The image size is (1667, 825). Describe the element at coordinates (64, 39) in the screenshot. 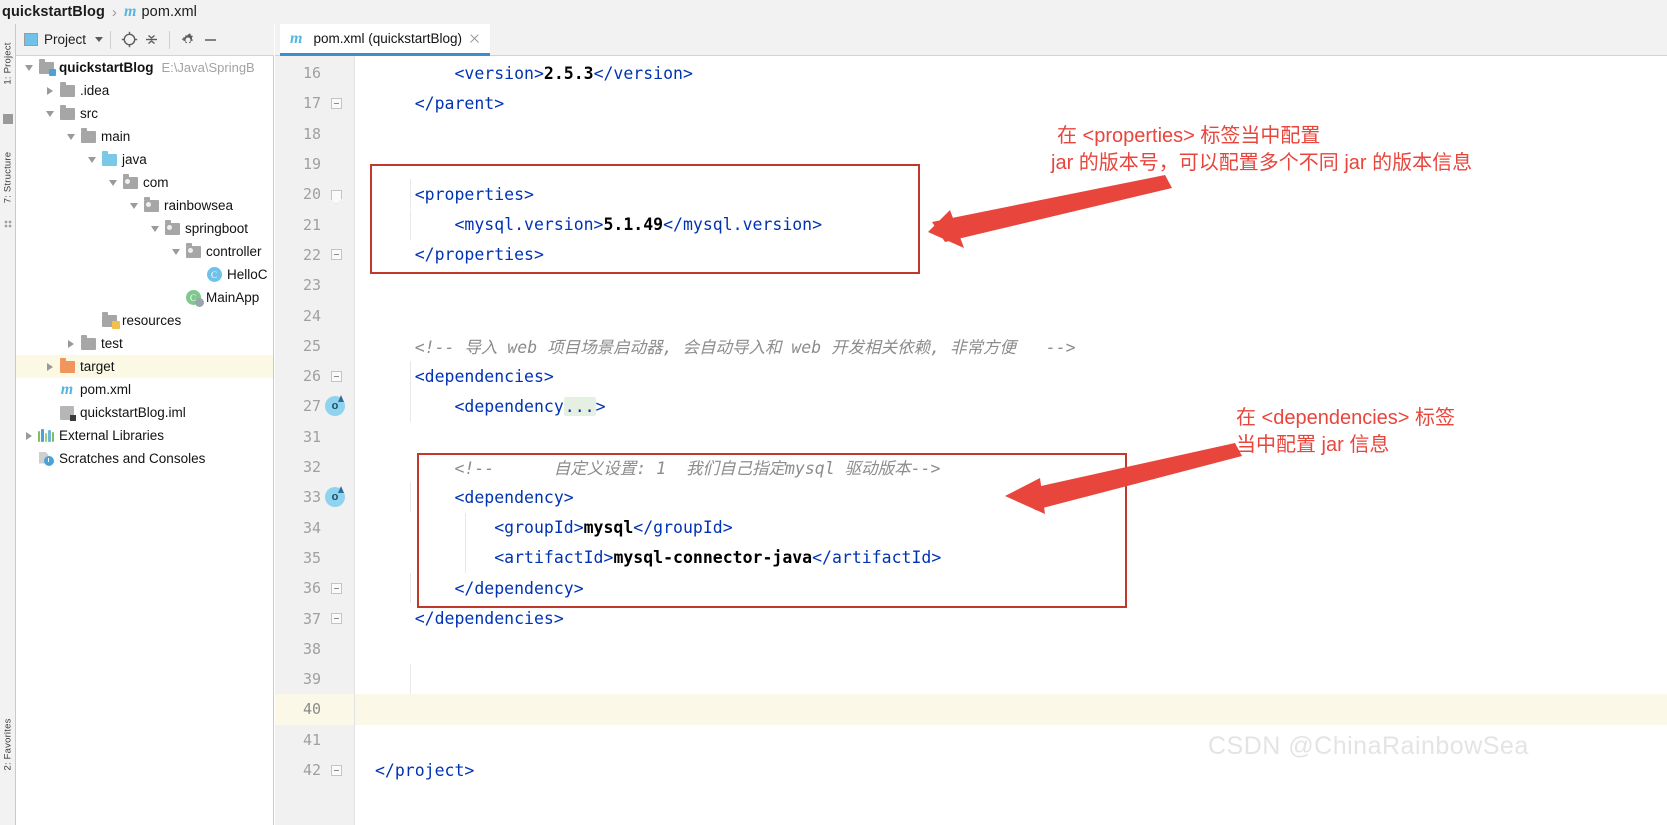

I see `project-view-selector: Project` at that location.